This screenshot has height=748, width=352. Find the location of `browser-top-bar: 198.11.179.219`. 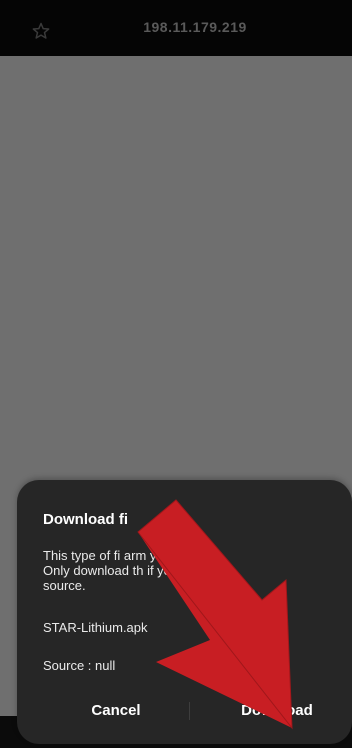

browser-top-bar: 198.11.179.219 is located at coordinates (176, 28).